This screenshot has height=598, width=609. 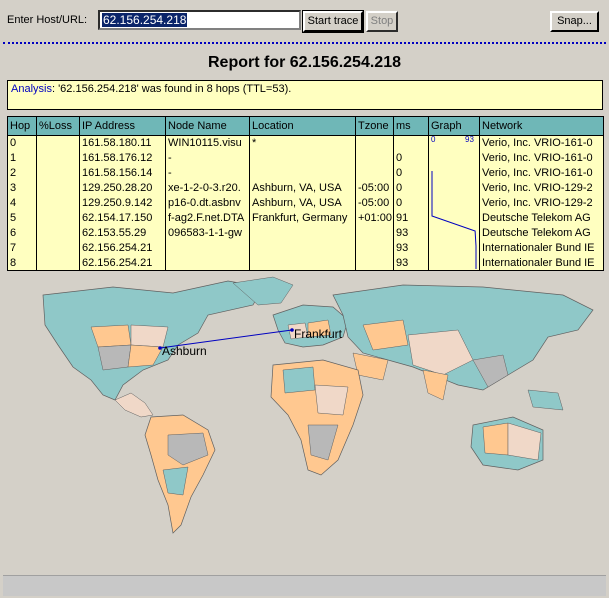 I want to click on host-label: Enter Host/URL:, so click(x=47, y=20).